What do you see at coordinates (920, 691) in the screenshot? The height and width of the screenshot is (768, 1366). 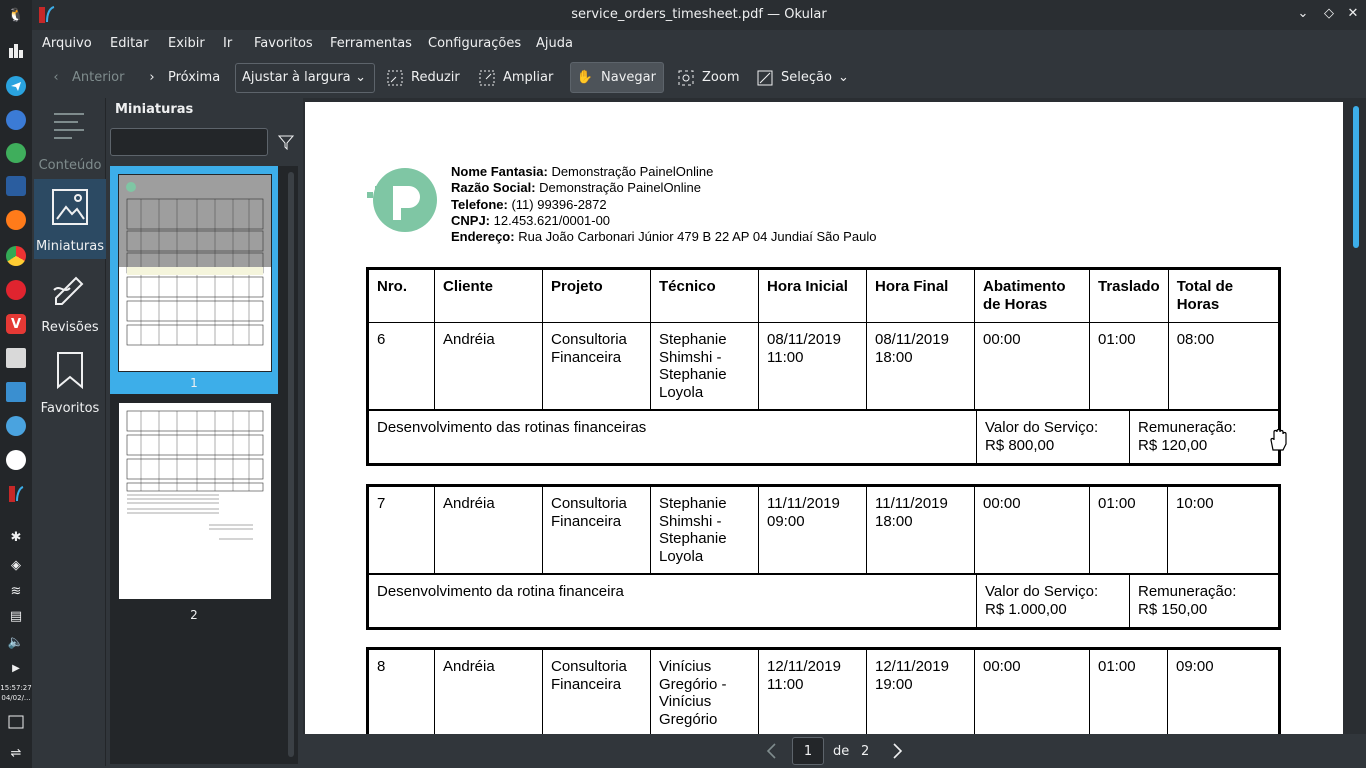 I see `order-fim: 12/11/2019 19:00` at bounding box center [920, 691].